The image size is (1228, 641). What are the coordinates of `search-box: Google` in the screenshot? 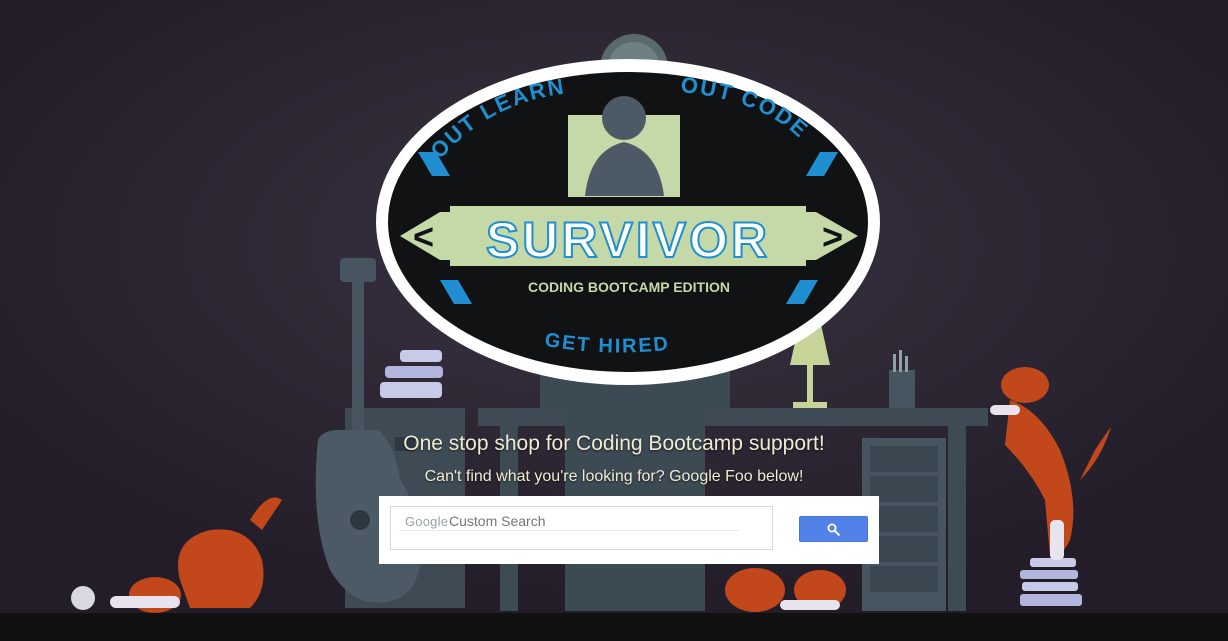 It's located at (581, 528).